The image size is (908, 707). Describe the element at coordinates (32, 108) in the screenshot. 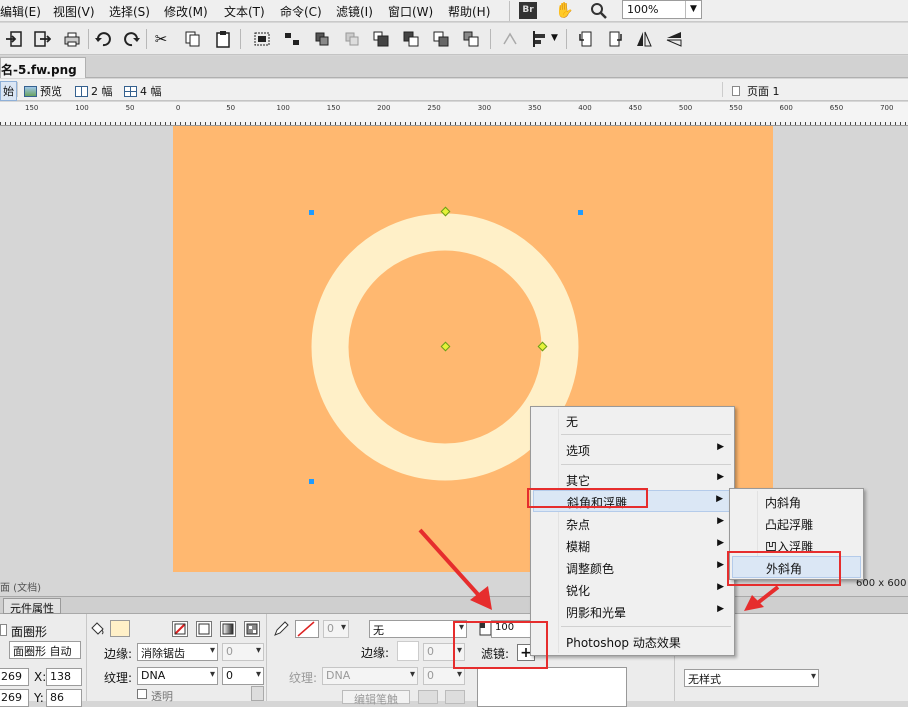

I see `ruler-label: 150` at that location.